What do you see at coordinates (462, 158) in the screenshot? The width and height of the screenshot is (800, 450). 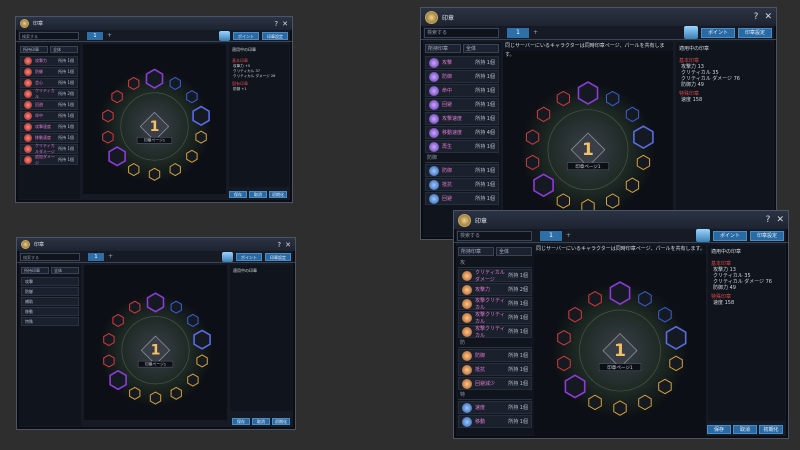 I see `section-header: 防御` at bounding box center [462, 158].